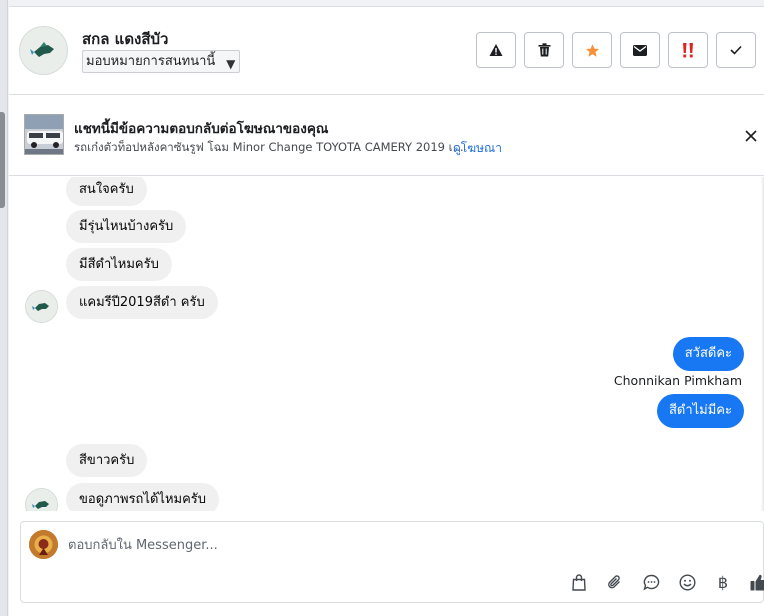  I want to click on assign-conversation-select: มอบหมายการสนทนานี้ ▼, so click(161, 61).